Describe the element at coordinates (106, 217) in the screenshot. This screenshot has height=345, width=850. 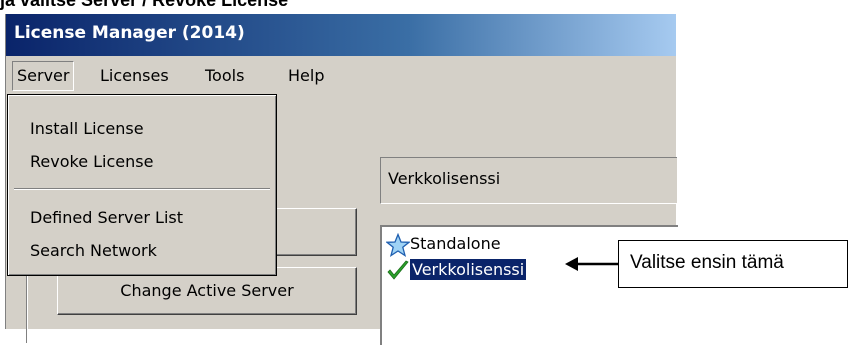
I see `menu-item-defined-server-list: Defined Server List` at that location.